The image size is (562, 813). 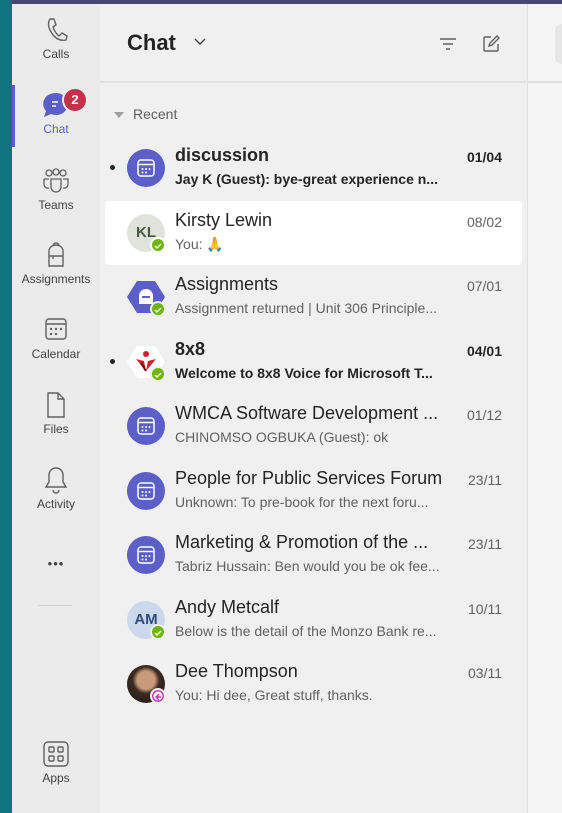 I want to click on rail-item-calls: Calls, so click(x=56, y=38).